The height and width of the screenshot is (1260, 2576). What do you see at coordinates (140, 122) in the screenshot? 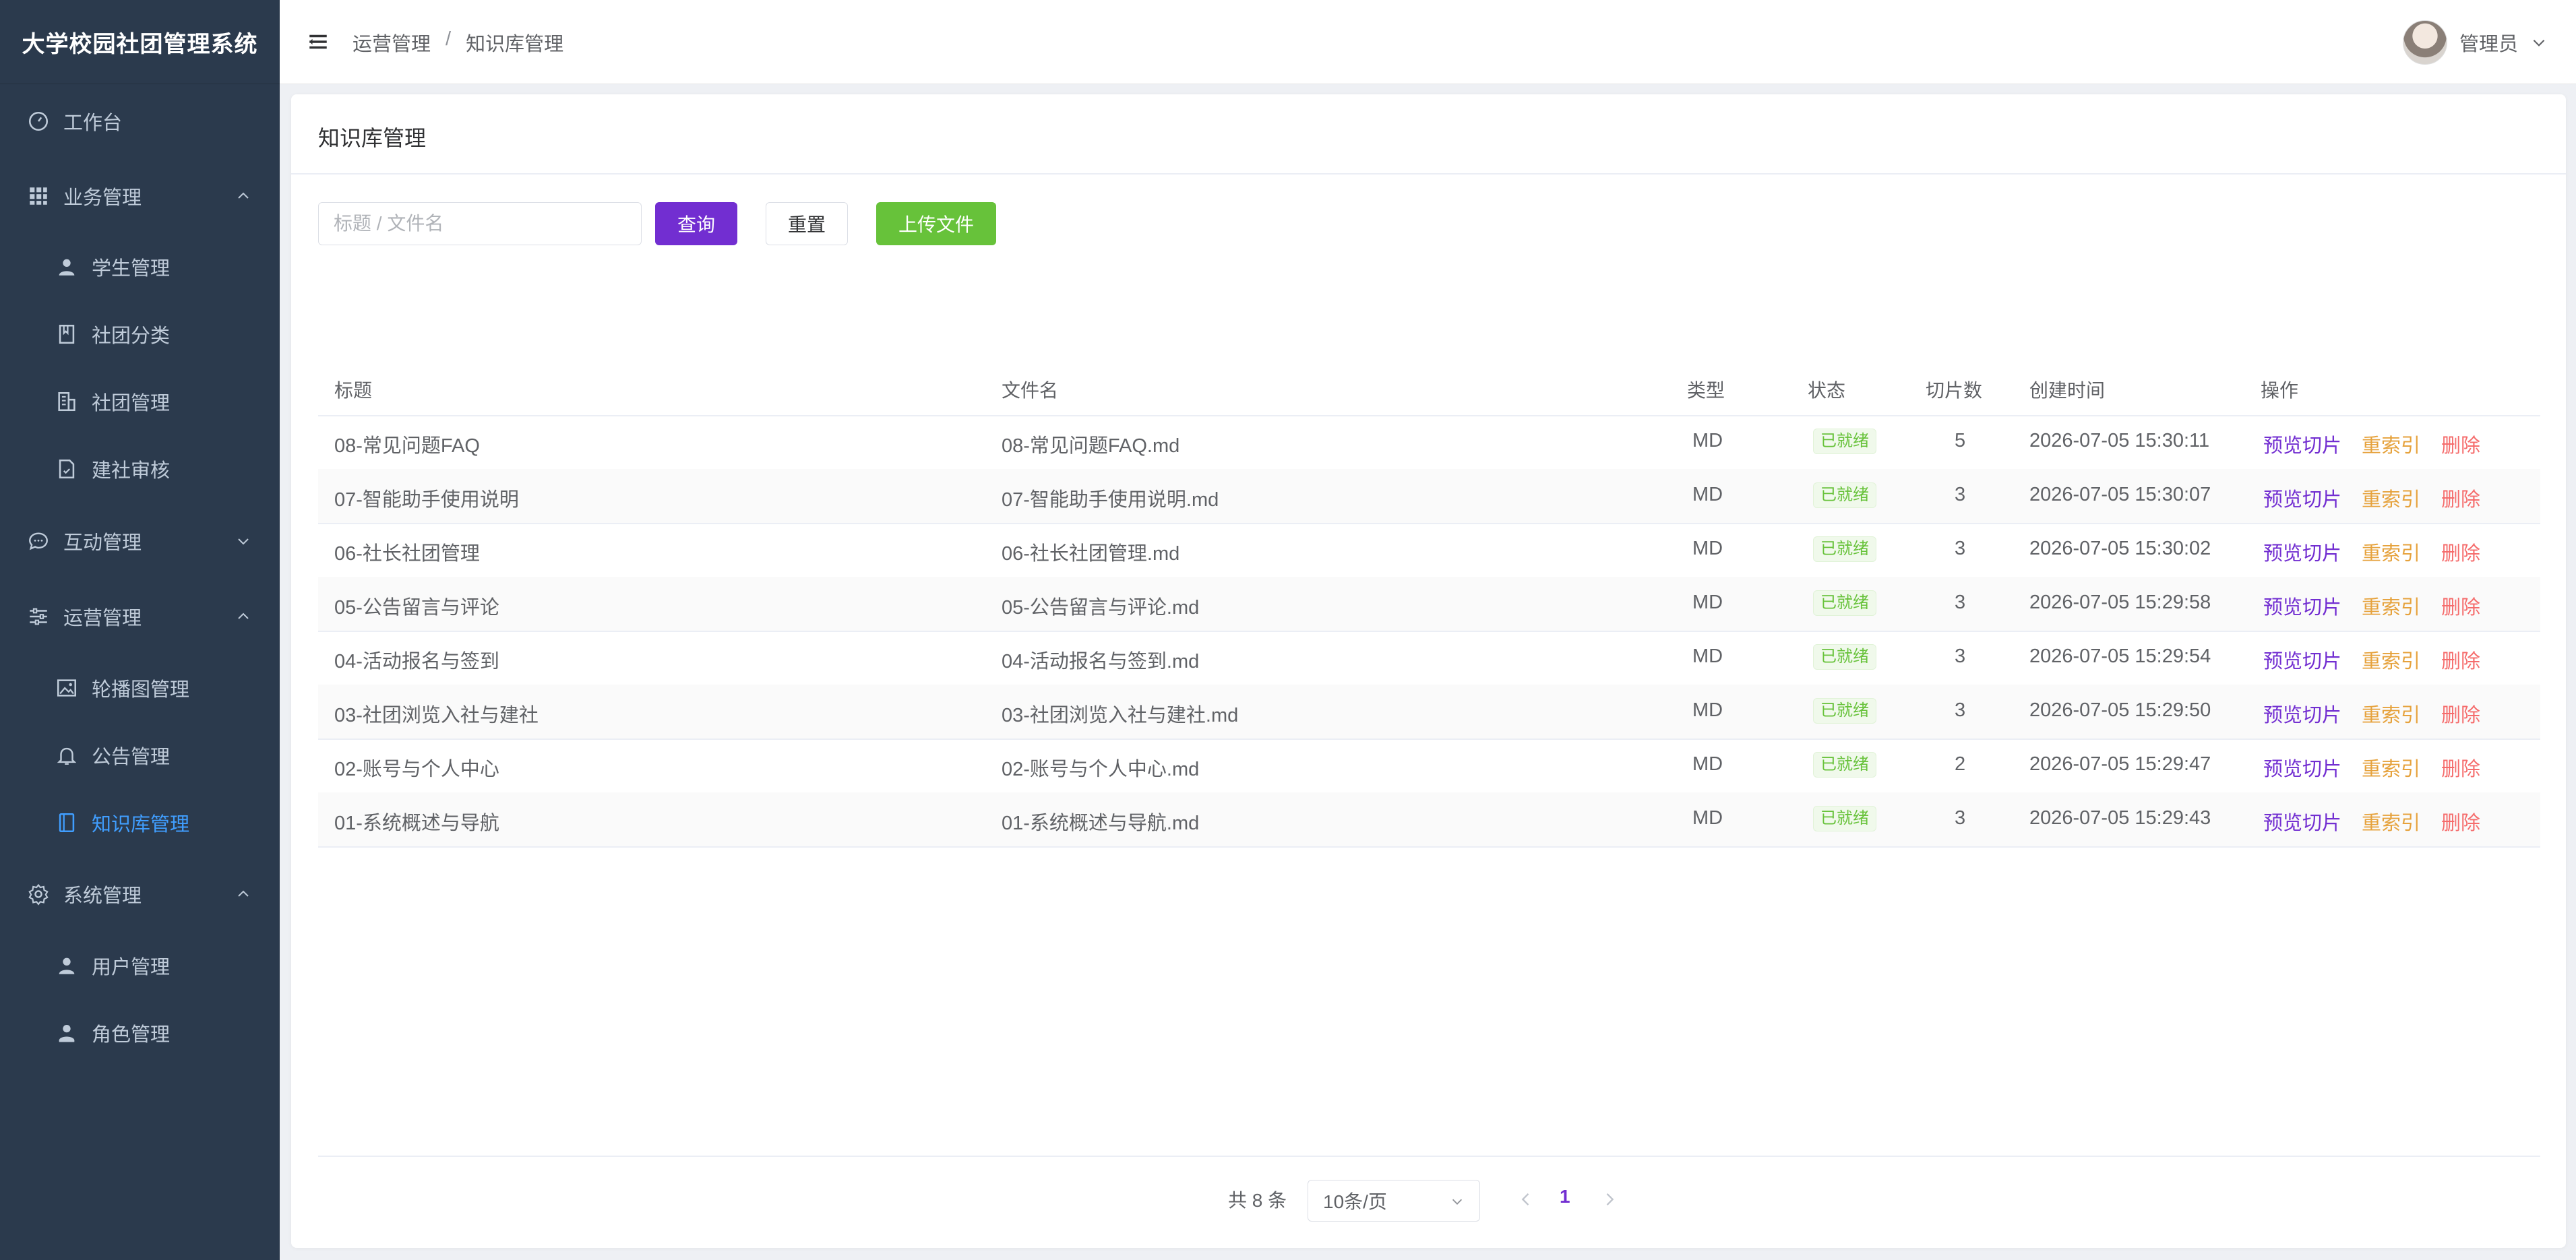
I see `sidebar-item-dashboard: 工作台` at bounding box center [140, 122].